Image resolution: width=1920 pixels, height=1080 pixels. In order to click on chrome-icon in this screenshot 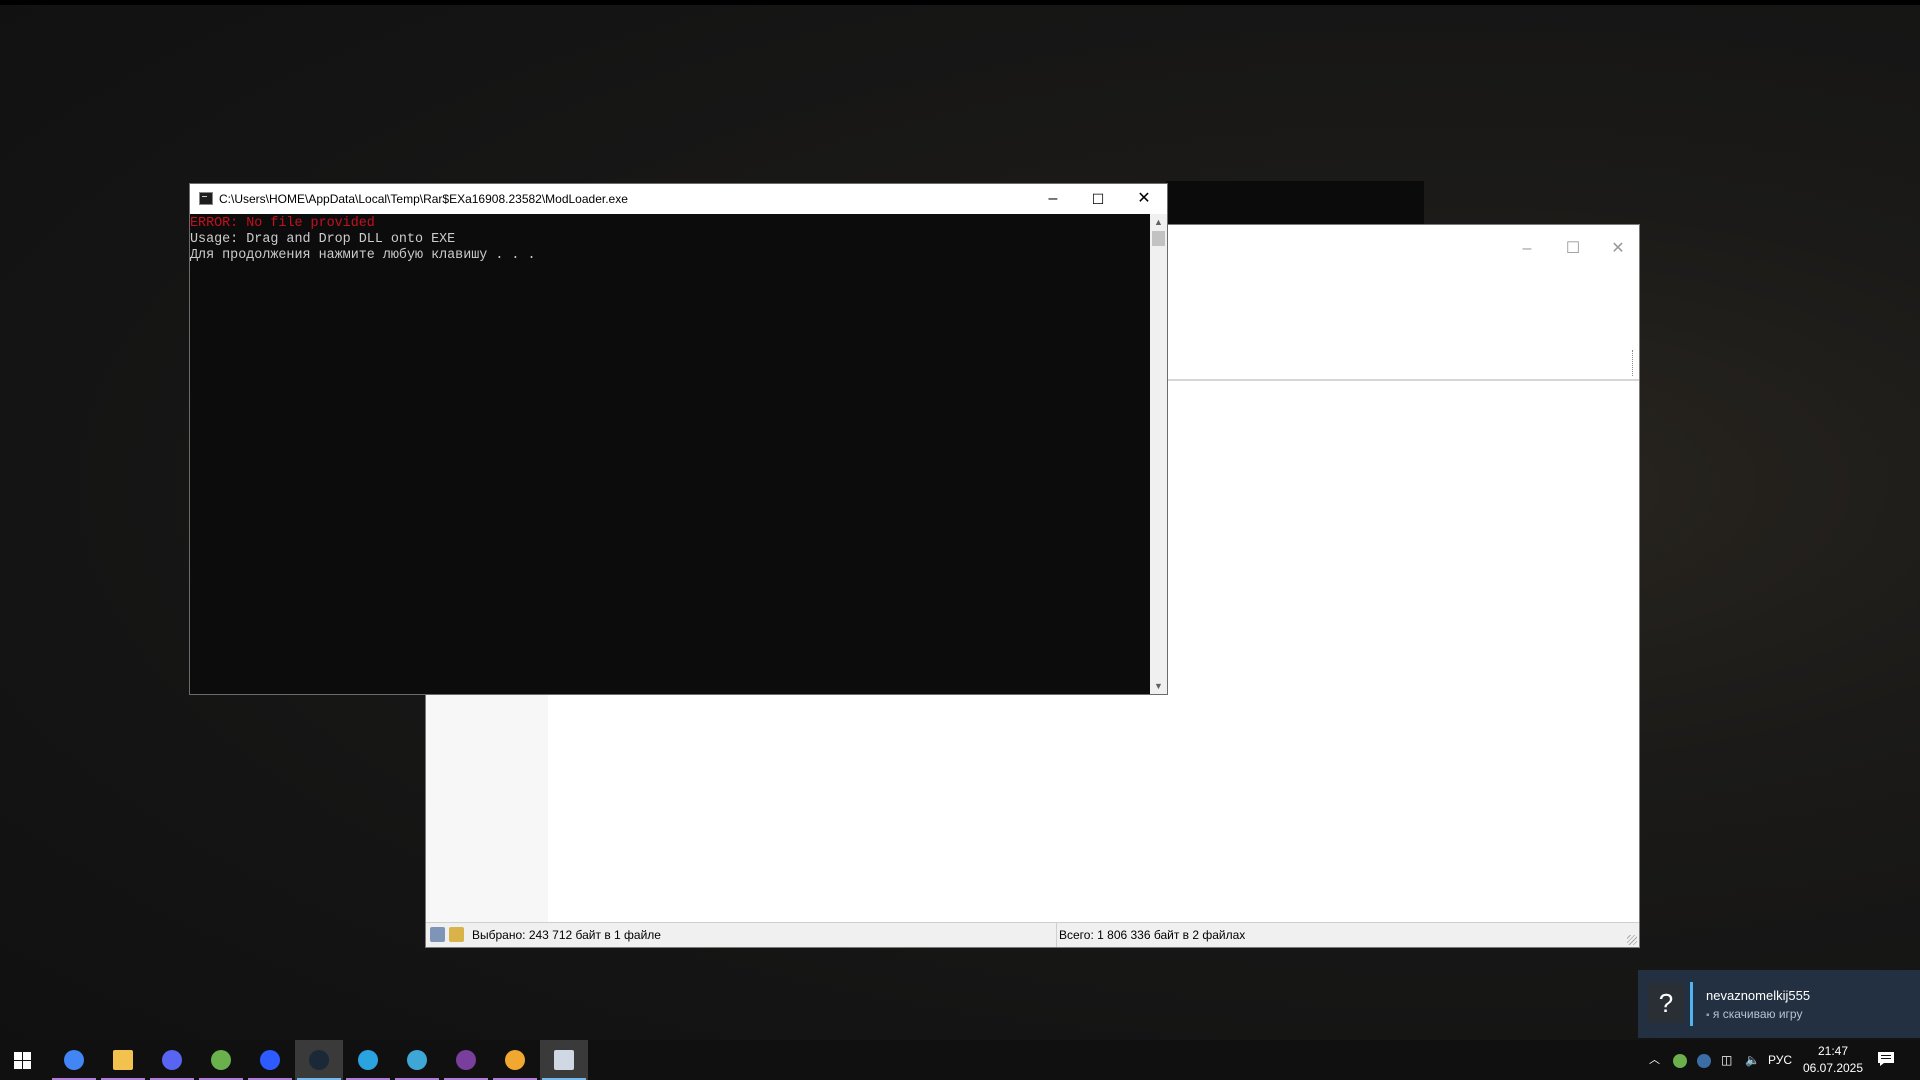, I will do `click(74, 1060)`.